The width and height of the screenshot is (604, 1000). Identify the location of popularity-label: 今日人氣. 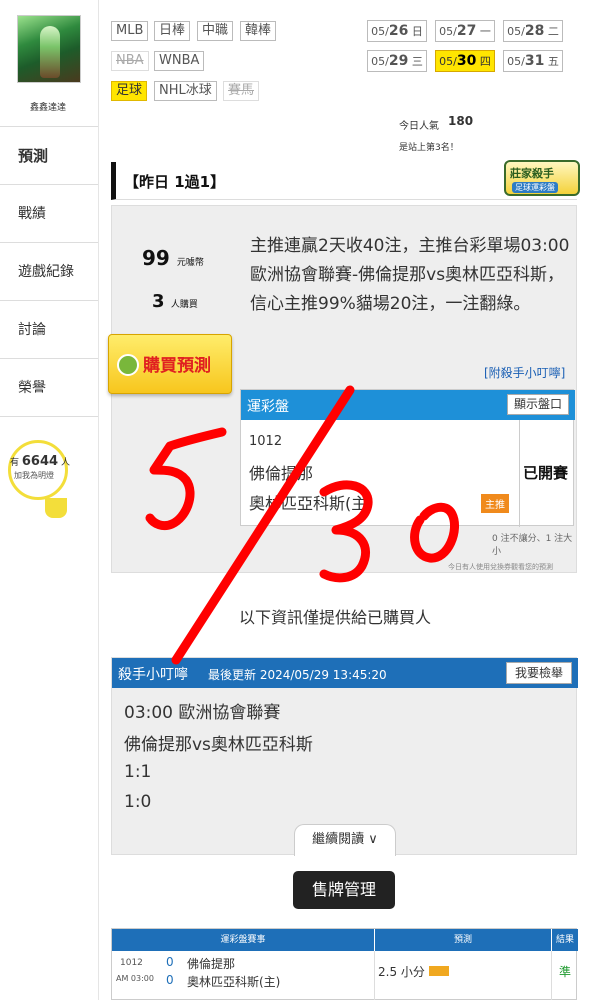
(419, 126).